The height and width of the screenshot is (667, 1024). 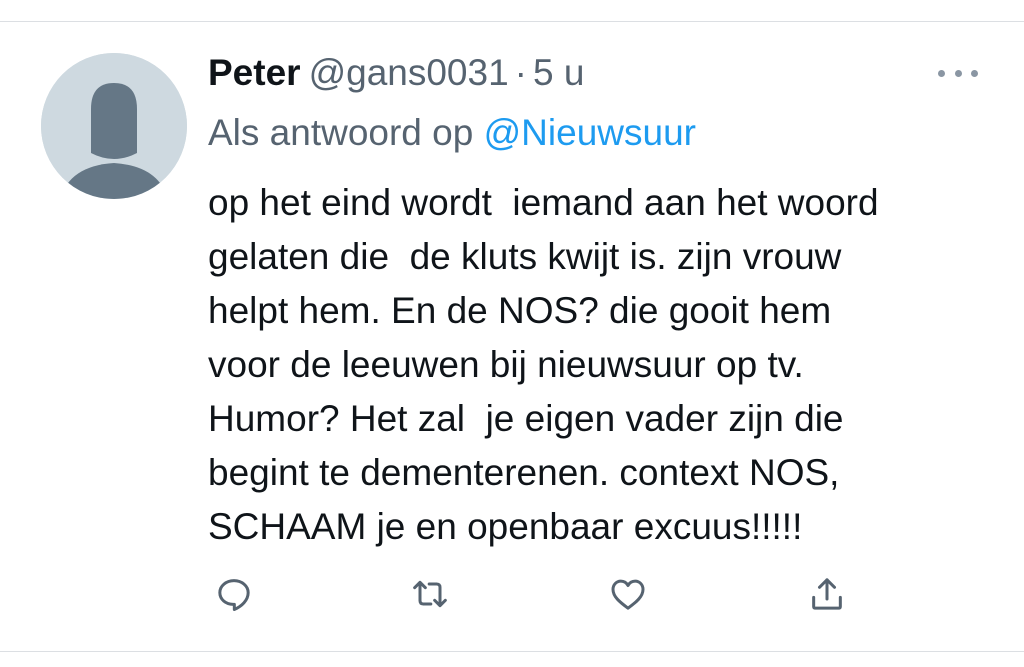 I want to click on avatar, so click(x=114, y=126).